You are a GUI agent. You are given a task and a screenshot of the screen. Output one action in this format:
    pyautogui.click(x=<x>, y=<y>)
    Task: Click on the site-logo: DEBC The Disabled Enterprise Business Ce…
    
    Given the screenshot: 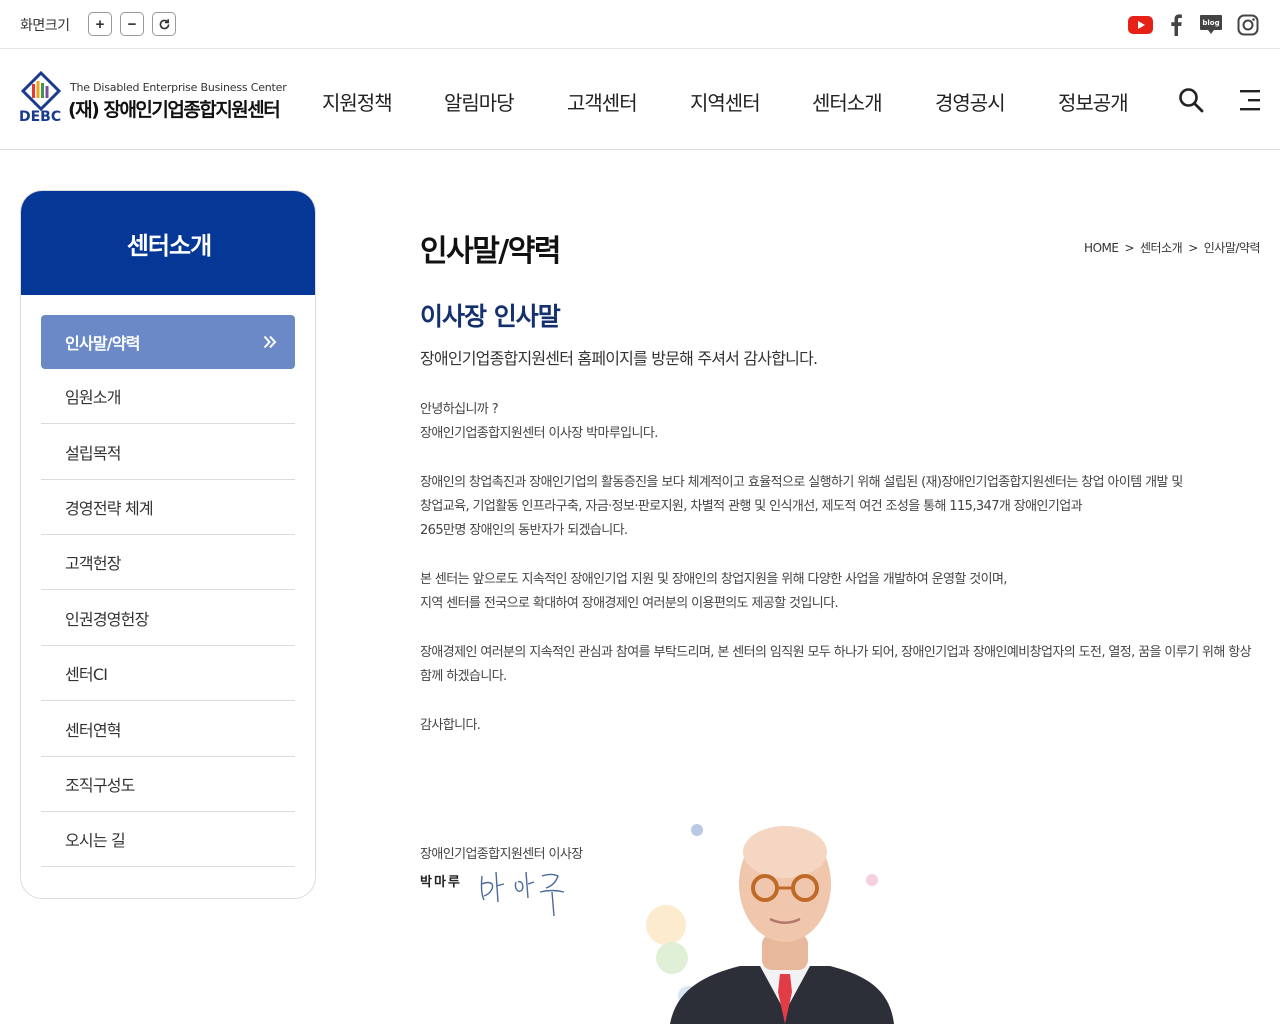 What is the action you would take?
    pyautogui.click(x=153, y=101)
    